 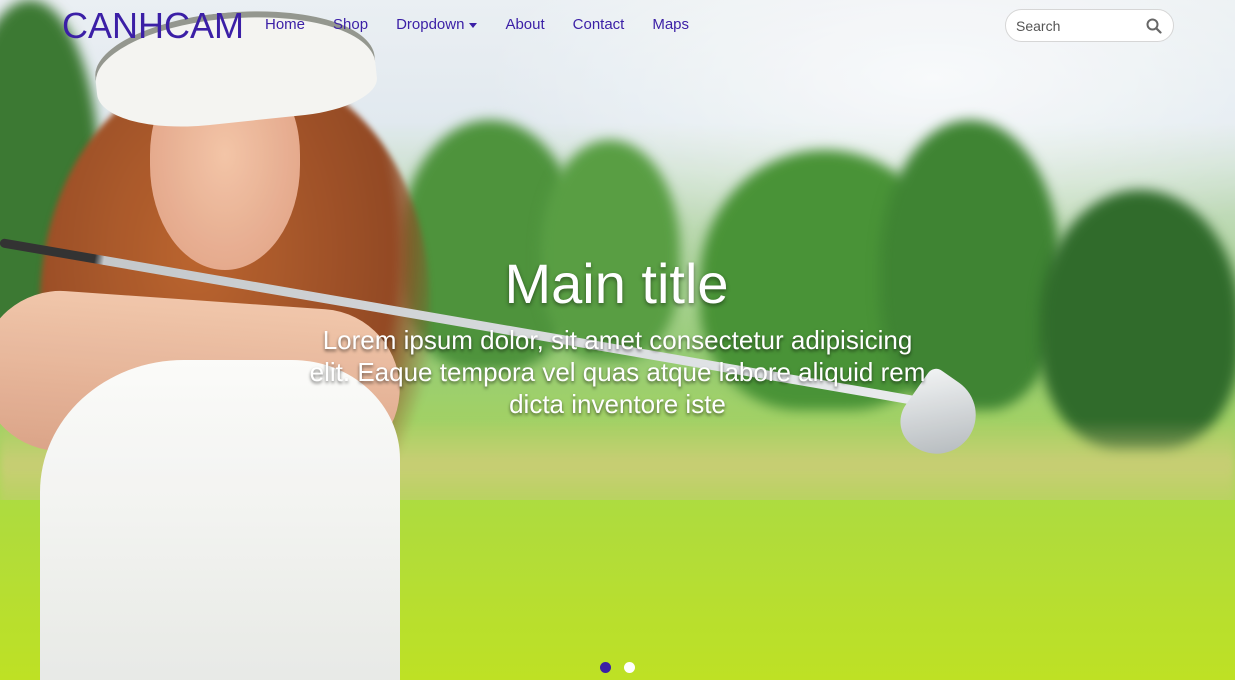 What do you see at coordinates (524, 24) in the screenshot?
I see `nav-item-about: About` at bounding box center [524, 24].